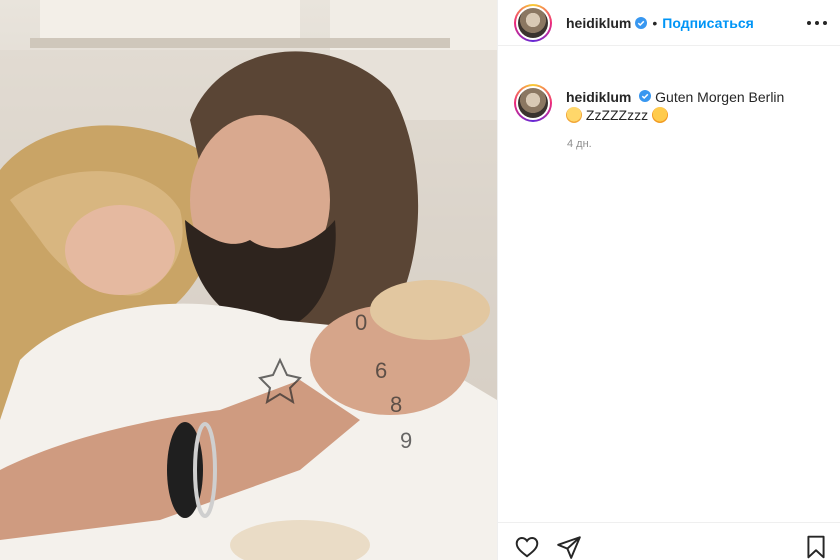  What do you see at coordinates (381, 370) in the screenshot?
I see `svg-text: 6` at bounding box center [381, 370].